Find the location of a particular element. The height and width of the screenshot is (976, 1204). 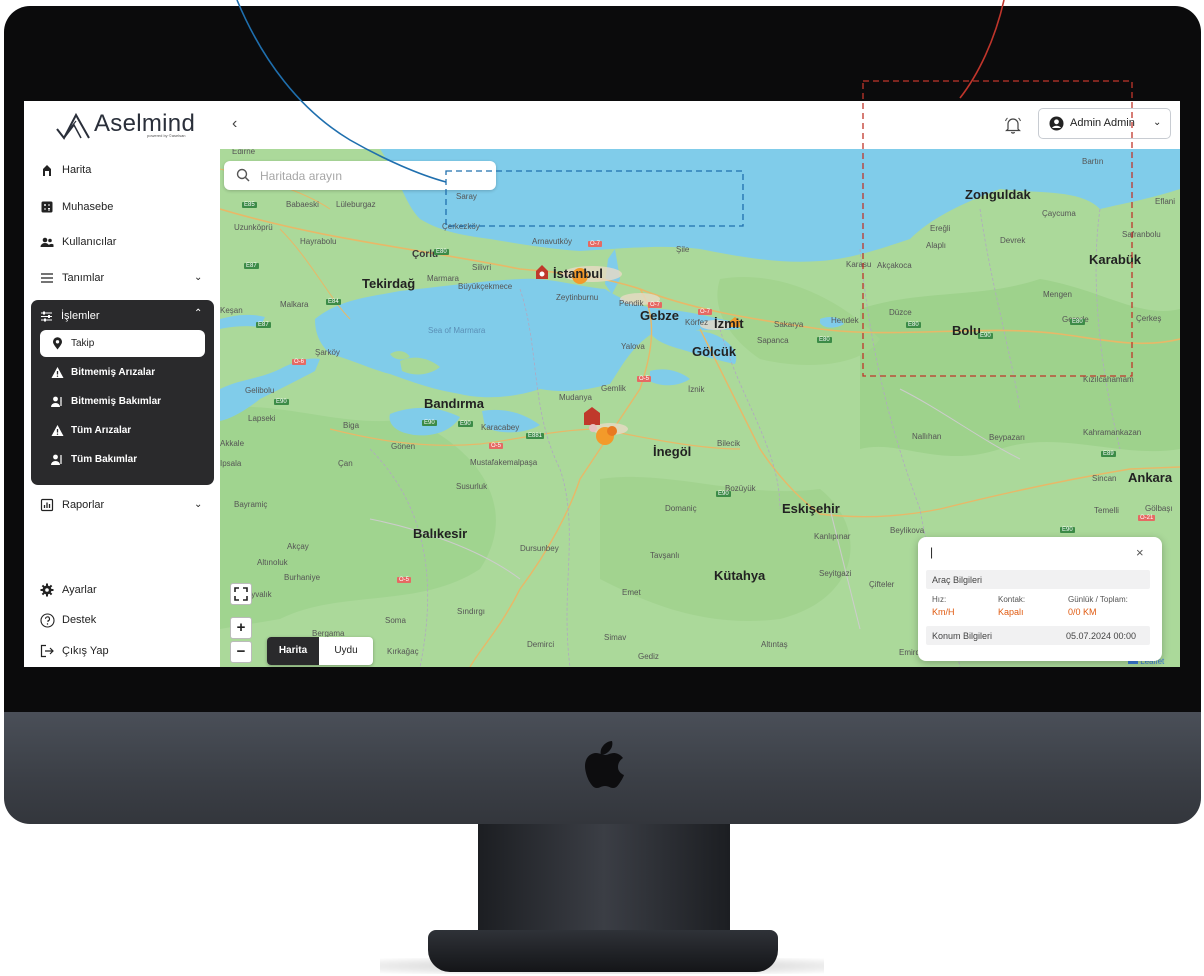

chevron-up-icon: ⌃ is located at coordinates (198, 313).